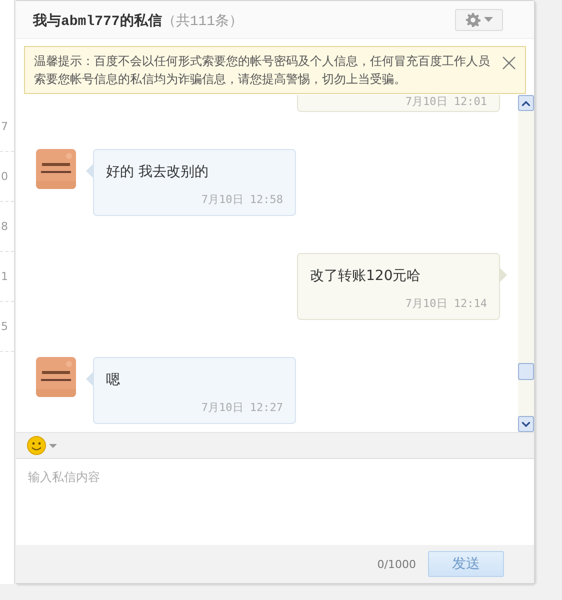 This screenshot has height=600, width=562. Describe the element at coordinates (396, 564) in the screenshot. I see `character-counter: 0/1000` at that location.